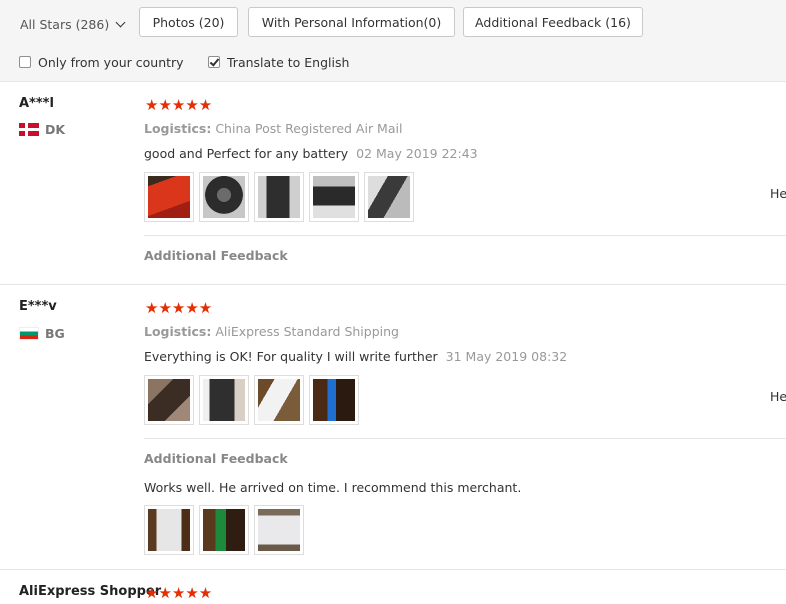 Image resolution: width=786 pixels, height=604 pixels. I want to click on star-filter-select: All Stars (286), so click(73, 24).